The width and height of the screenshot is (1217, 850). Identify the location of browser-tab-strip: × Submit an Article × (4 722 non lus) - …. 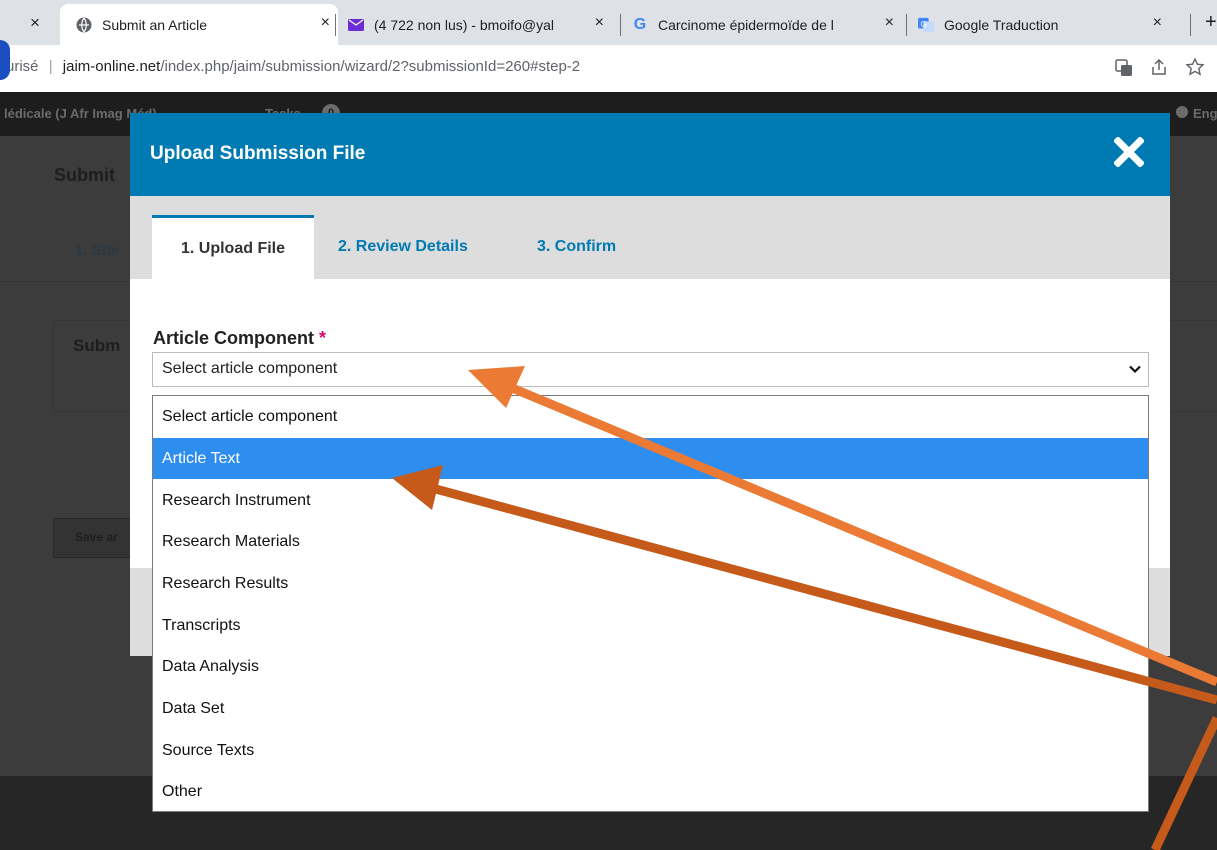
(608, 22).